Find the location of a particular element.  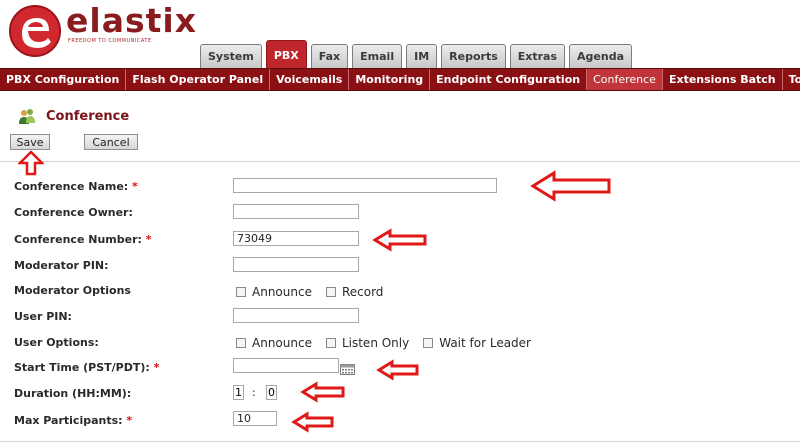

user-pin-input is located at coordinates (296, 315).